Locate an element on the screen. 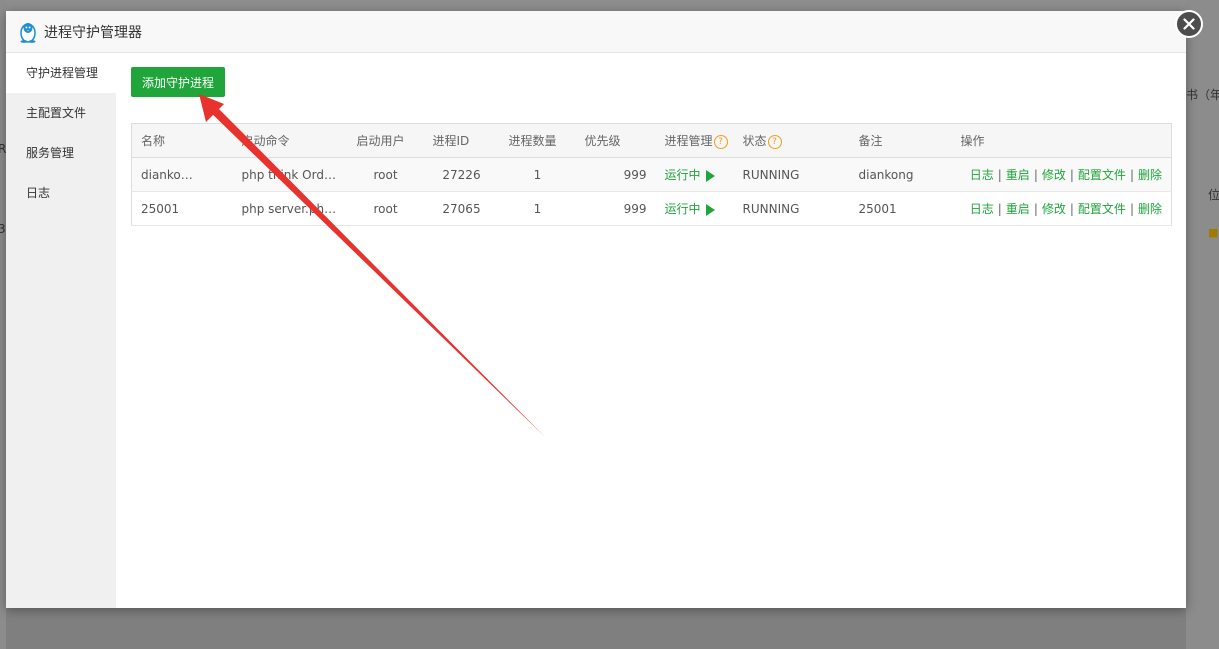  sidebar-item-service-manage: 服务管理 is located at coordinates (61, 153).